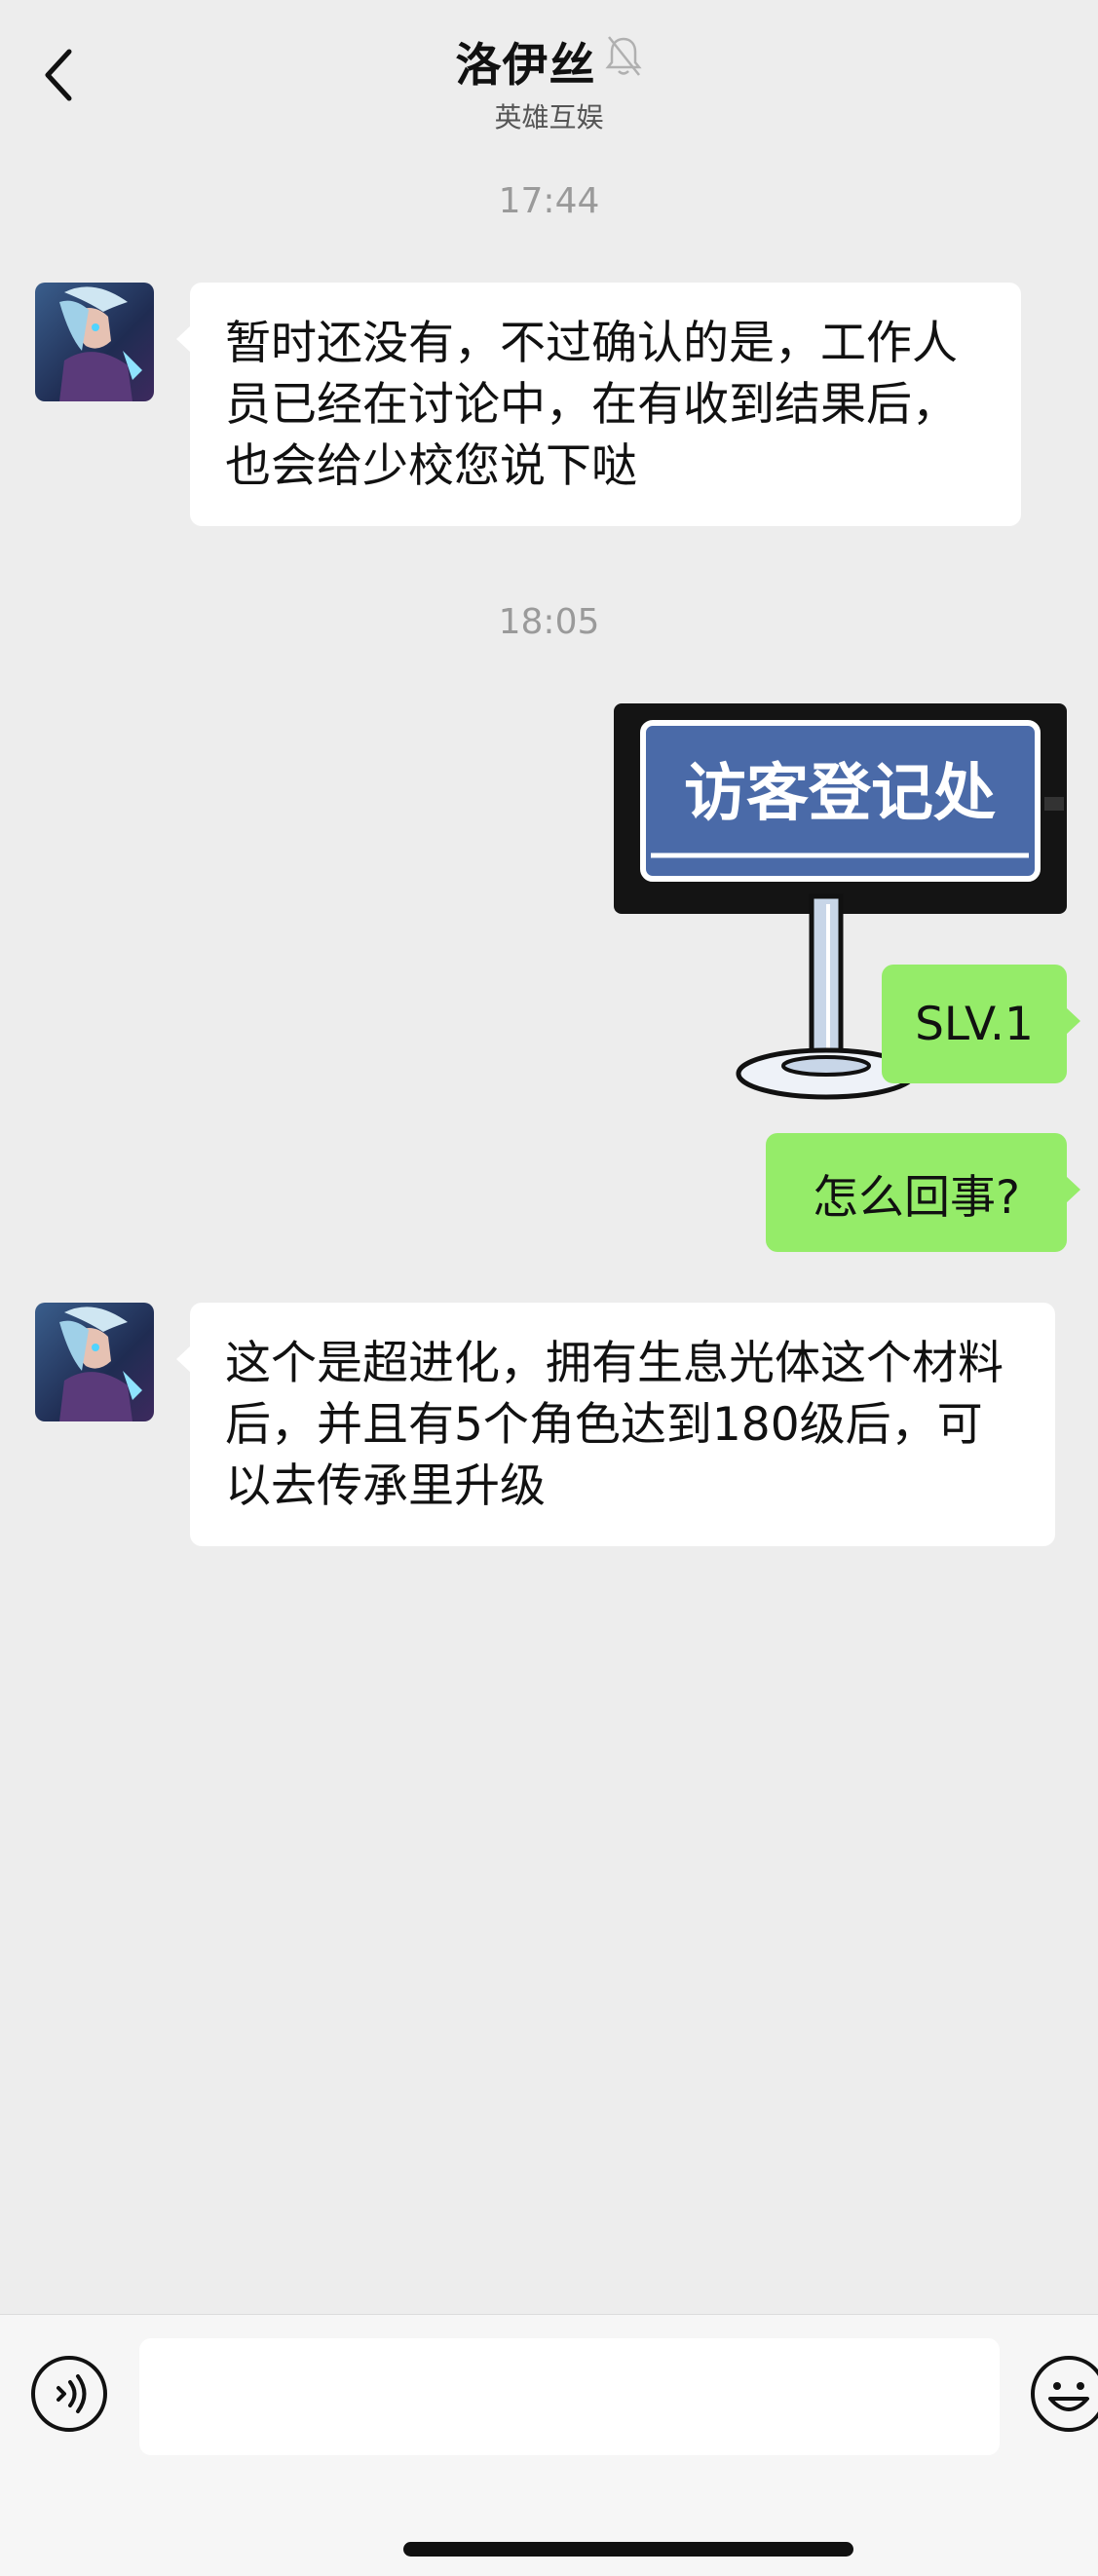 The height and width of the screenshot is (2576, 1098). I want to click on composer-bar, so click(549, 2445).